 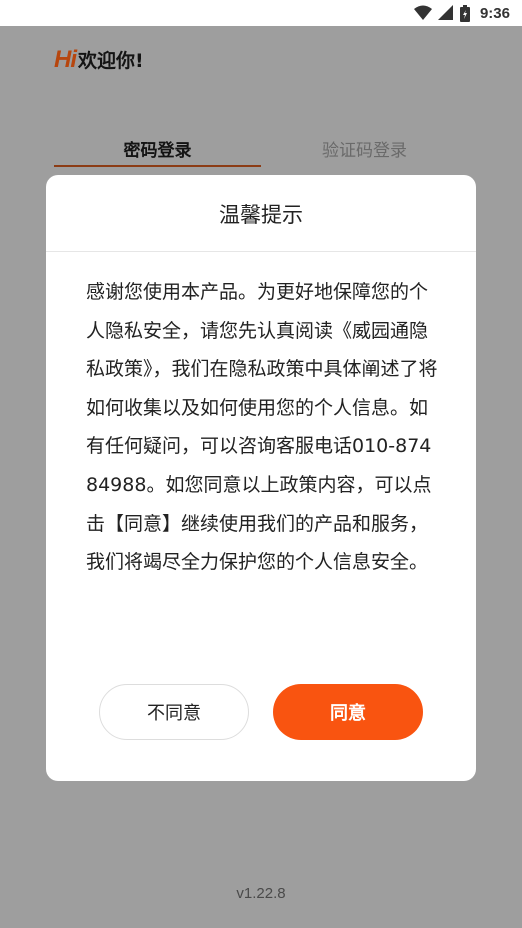 I want to click on battery-icon, so click(x=464, y=13).